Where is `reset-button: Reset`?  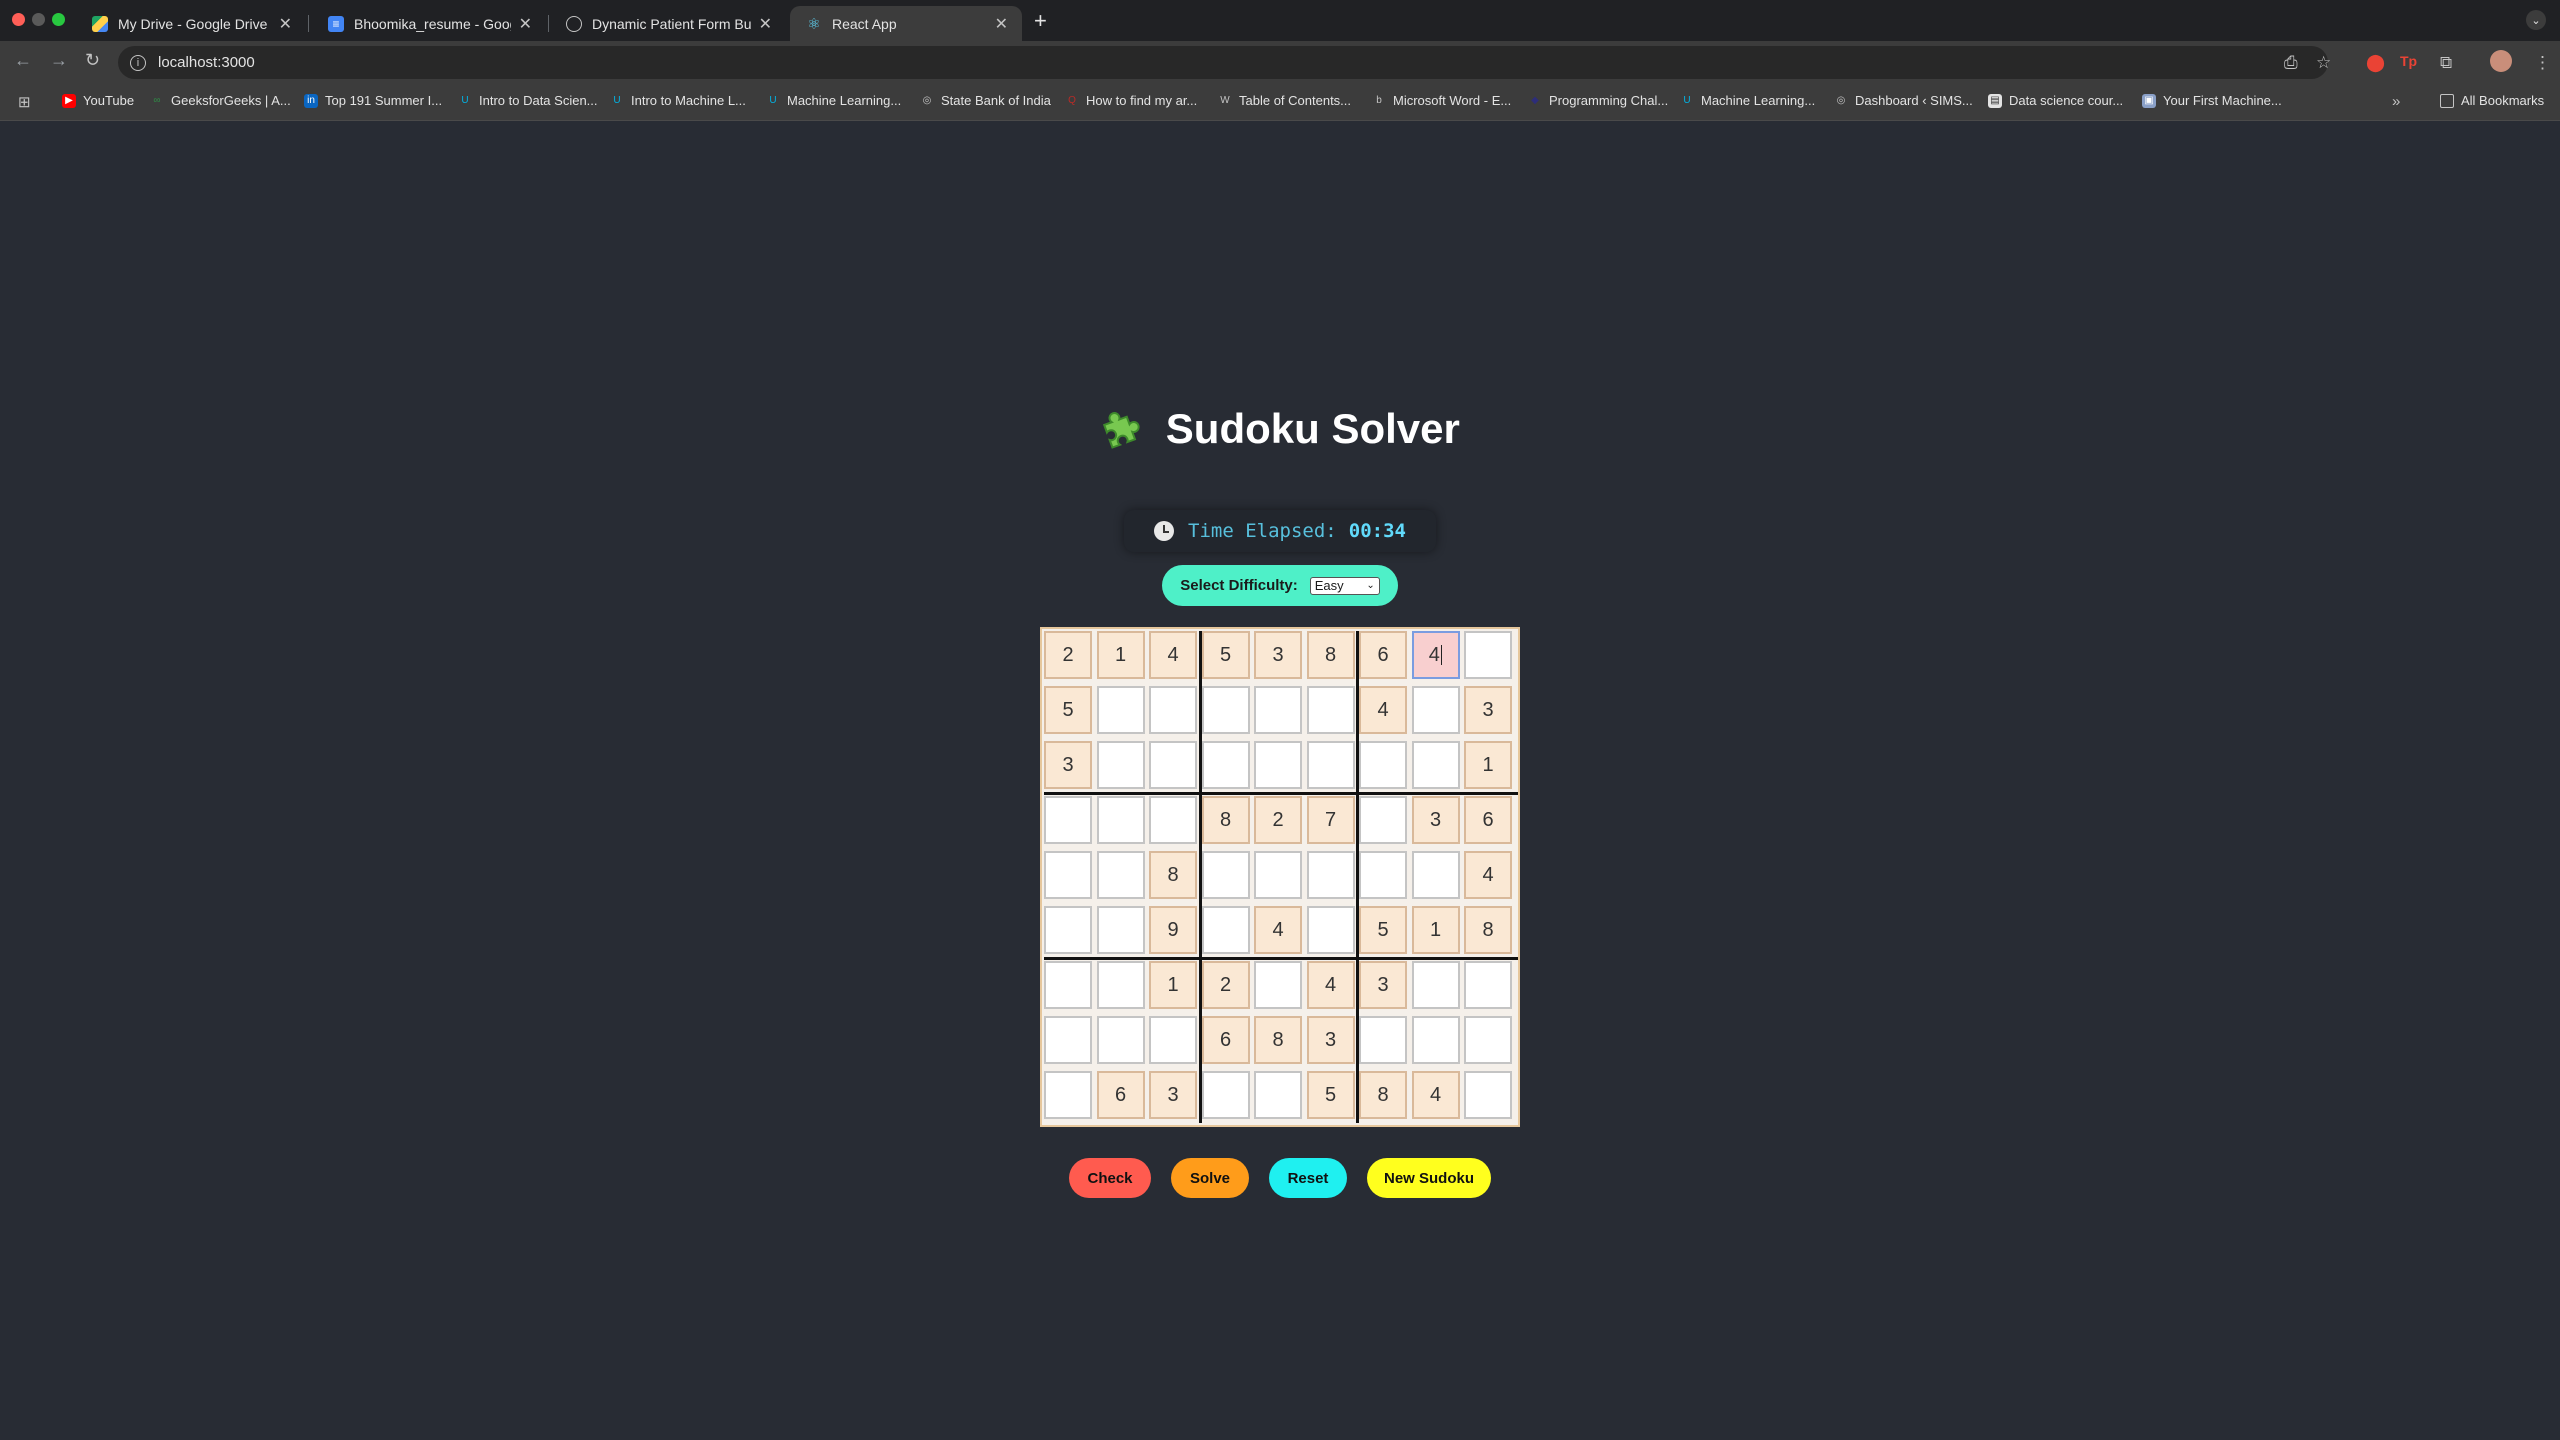
reset-button: Reset is located at coordinates (1308, 1178).